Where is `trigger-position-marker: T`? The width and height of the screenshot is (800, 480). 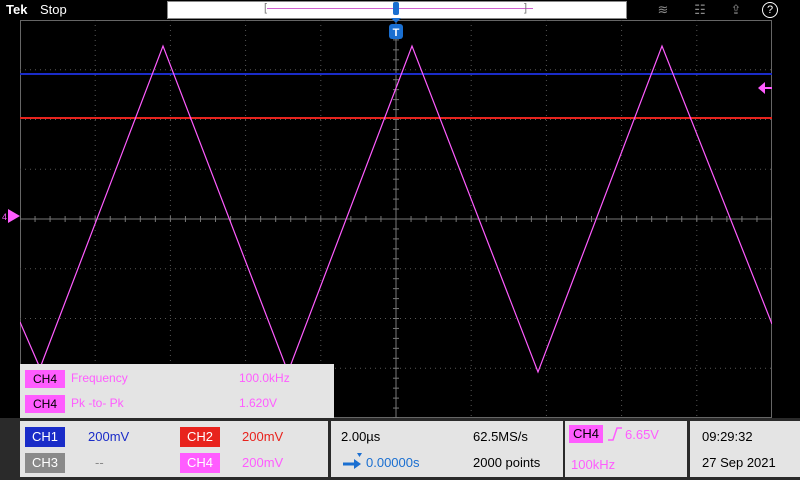 trigger-position-marker: T is located at coordinates (396, 29).